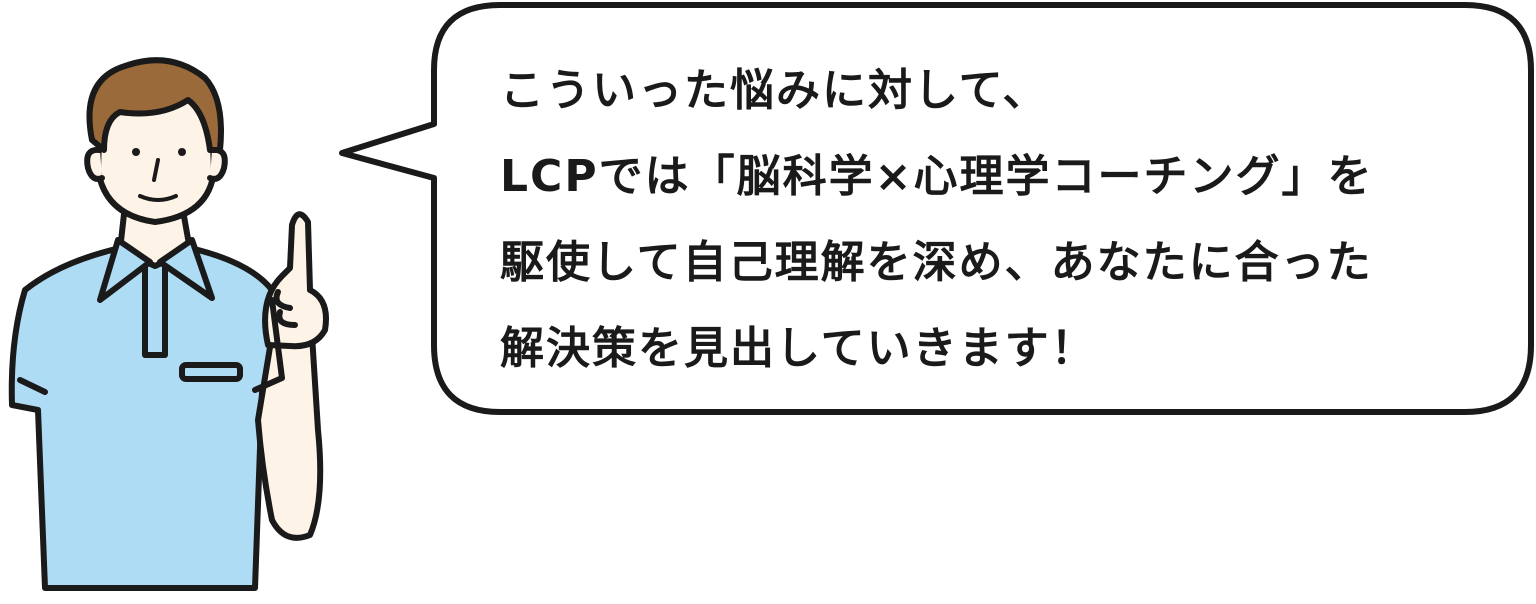 The height and width of the screenshot is (604, 1536). What do you see at coordinates (774, 90) in the screenshot?
I see `speech-line-1: こういった悩みに対して、` at bounding box center [774, 90].